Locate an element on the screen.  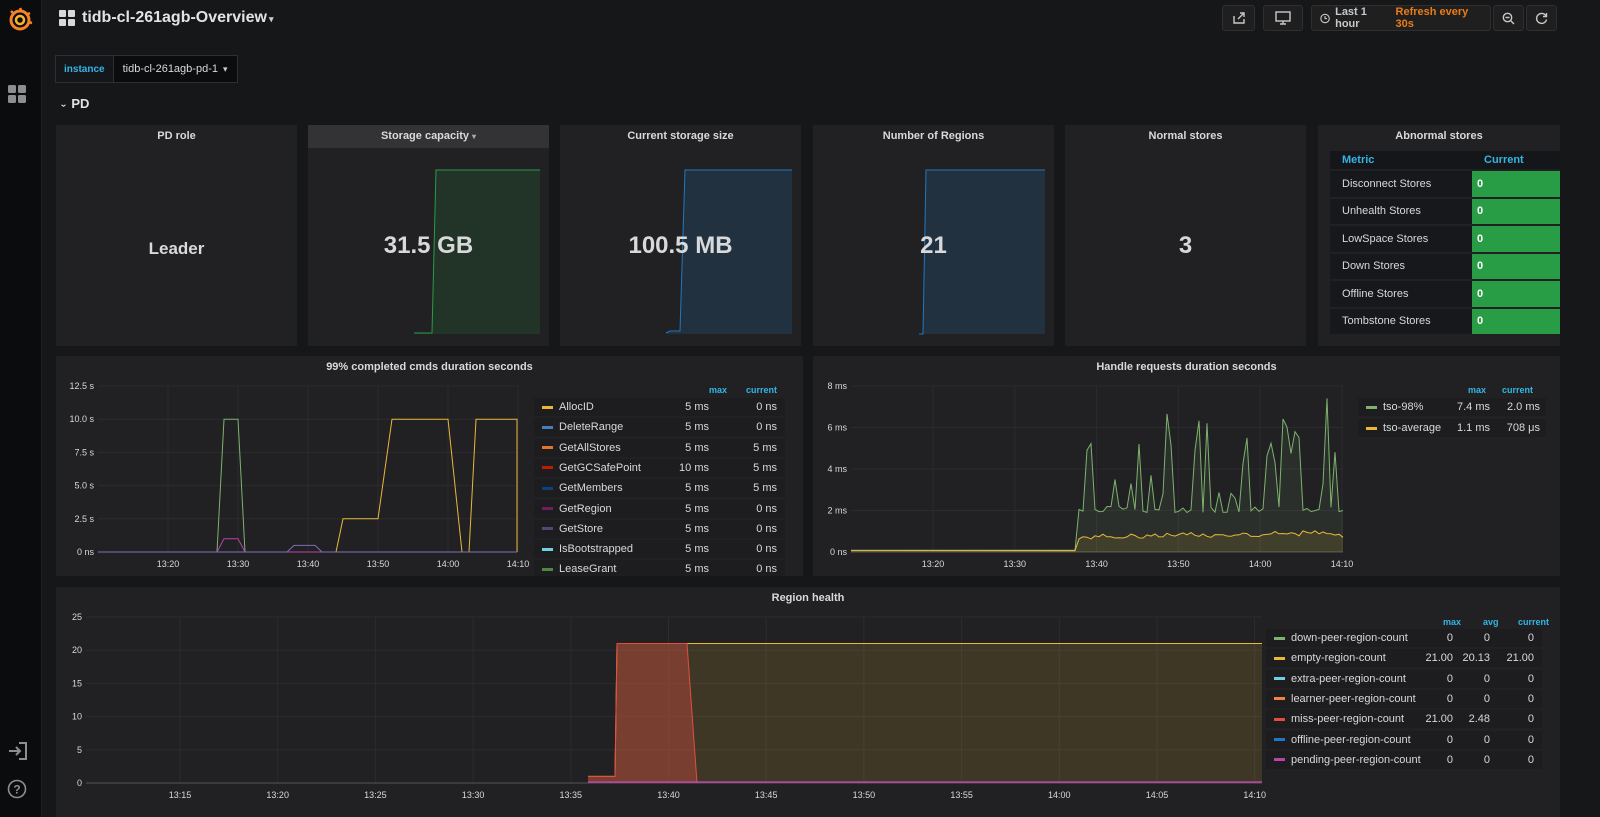
table-header-row: Metric Current is located at coordinates (1445, 160).